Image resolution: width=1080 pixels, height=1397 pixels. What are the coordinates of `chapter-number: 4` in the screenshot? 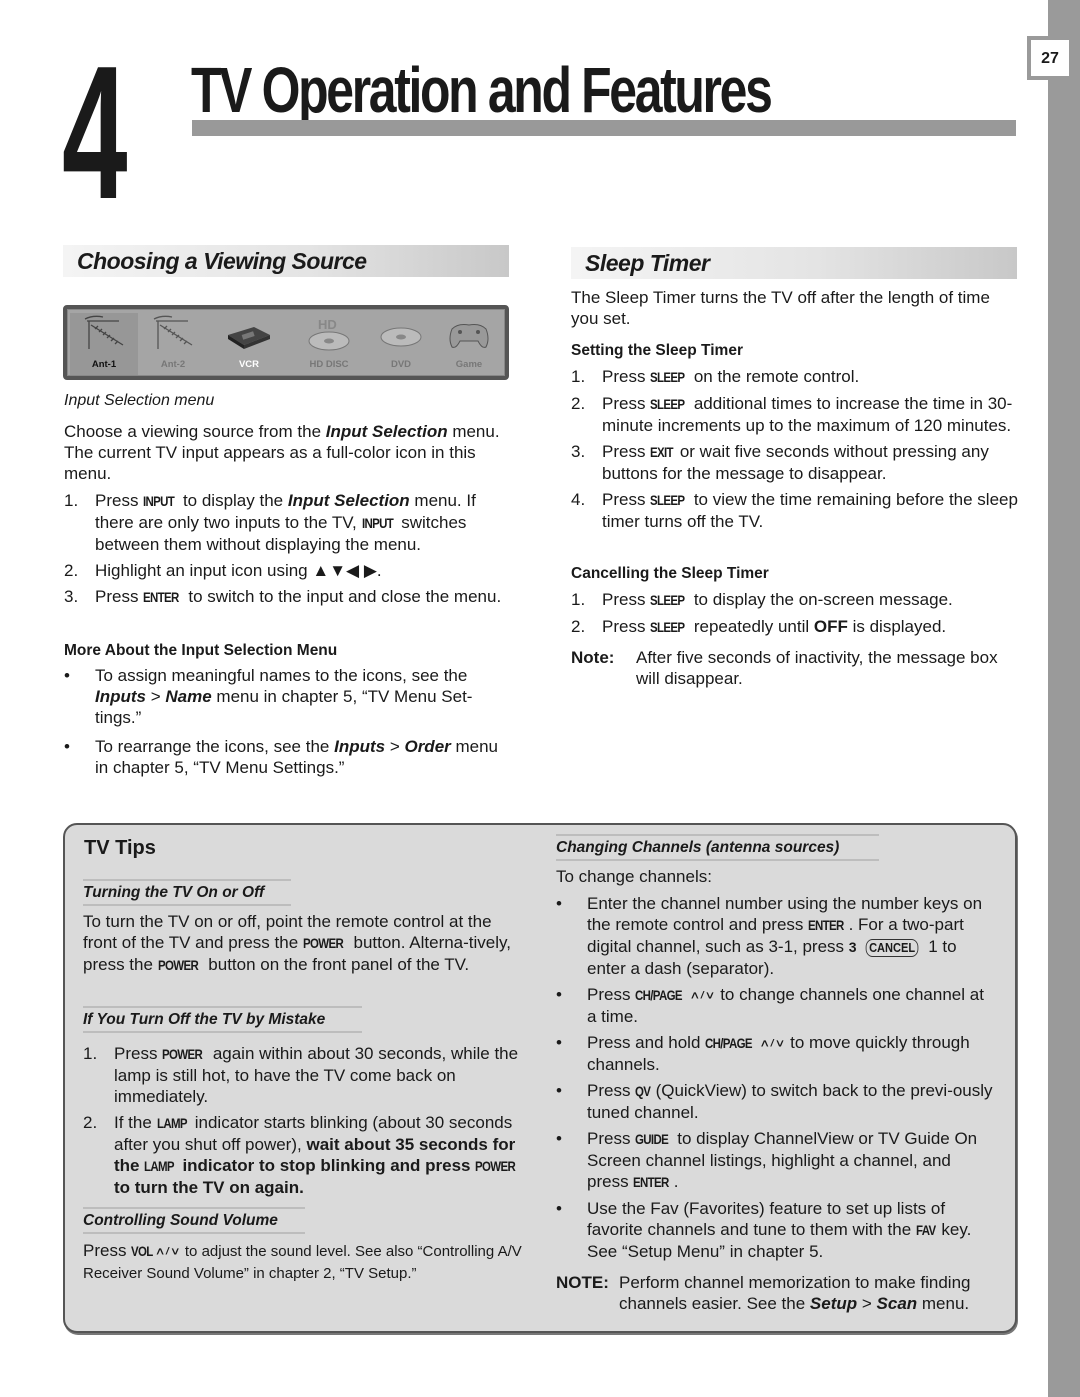 It's located at (95, 133).